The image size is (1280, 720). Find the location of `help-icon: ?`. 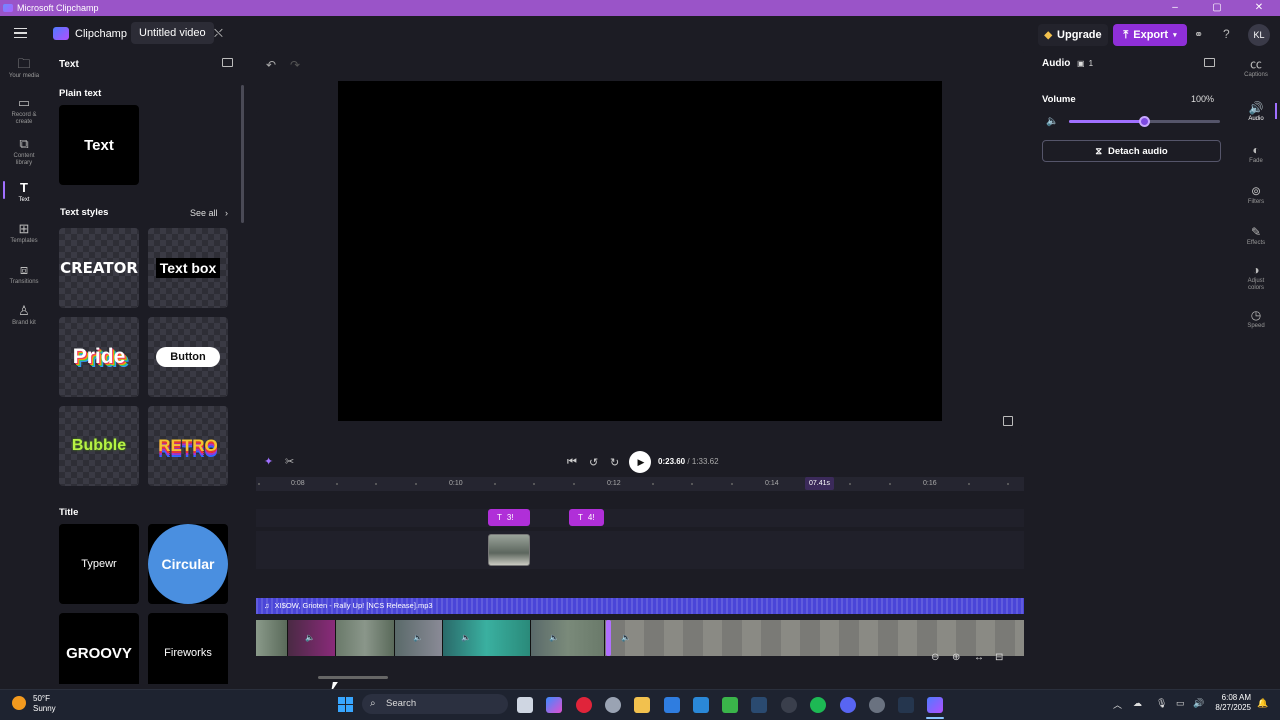

help-icon: ? is located at coordinates (1226, 34).